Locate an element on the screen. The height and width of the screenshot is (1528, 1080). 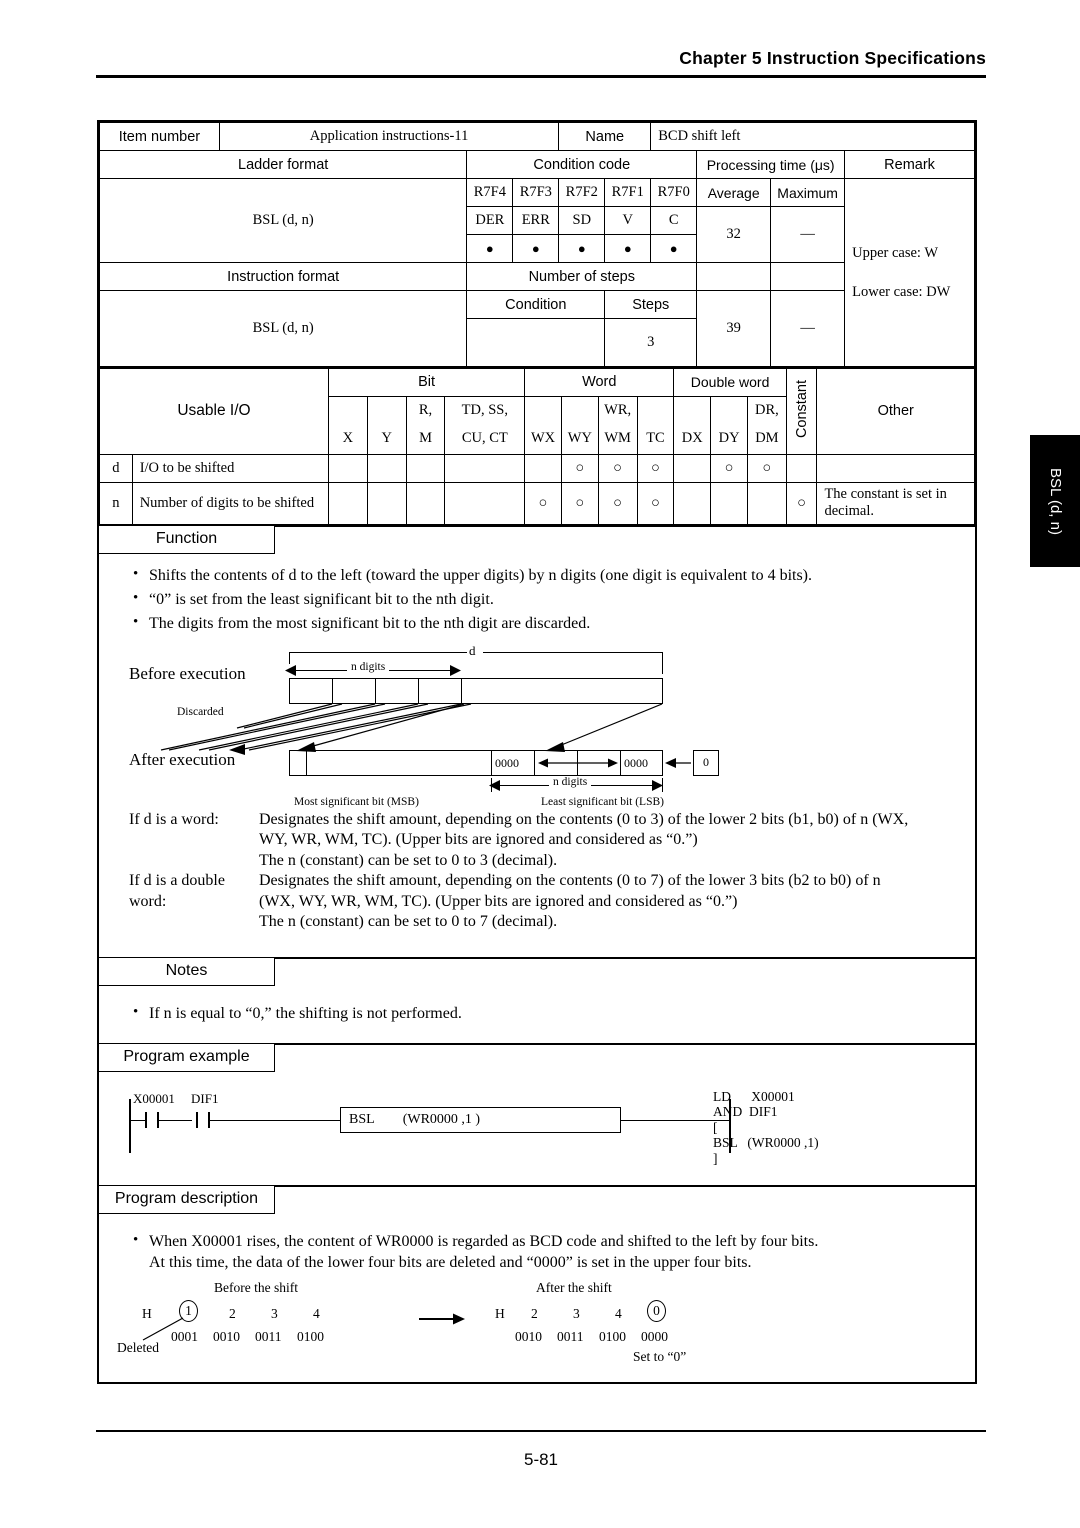
after-h-label: H is located at coordinates (500, 1313).